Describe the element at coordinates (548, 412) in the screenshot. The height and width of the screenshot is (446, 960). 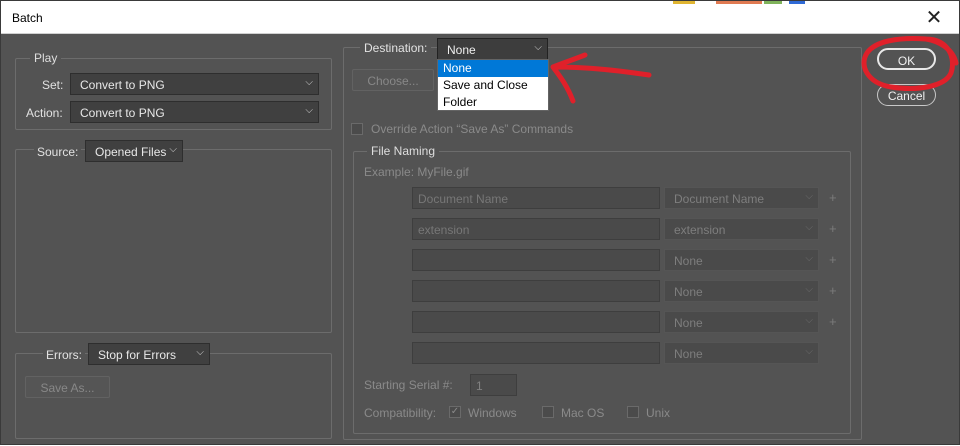
I see `macos-checkbox` at that location.